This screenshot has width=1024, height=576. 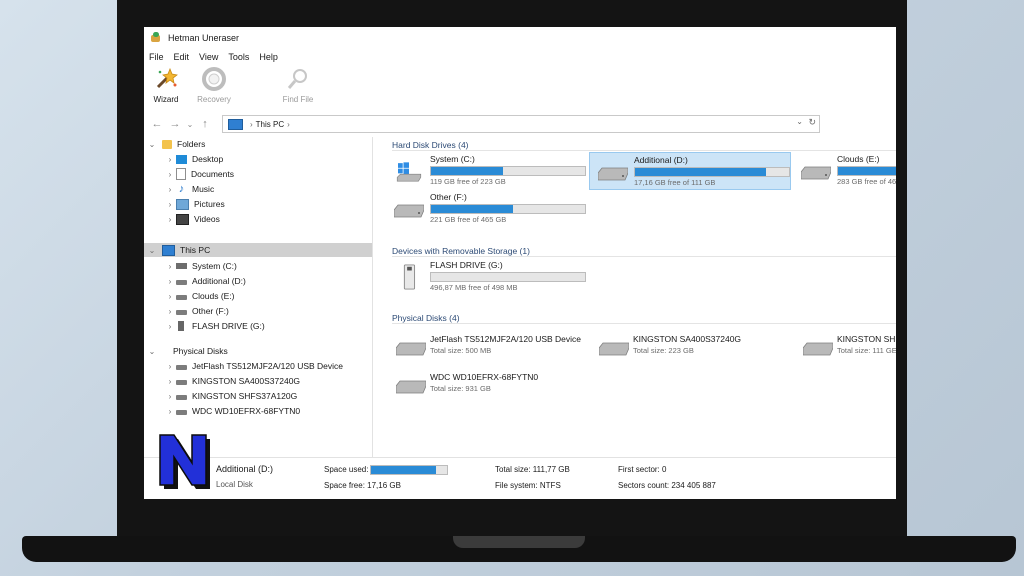 What do you see at coordinates (219, 281) in the screenshot?
I see `tree-item-label: Additional (D:)` at bounding box center [219, 281].